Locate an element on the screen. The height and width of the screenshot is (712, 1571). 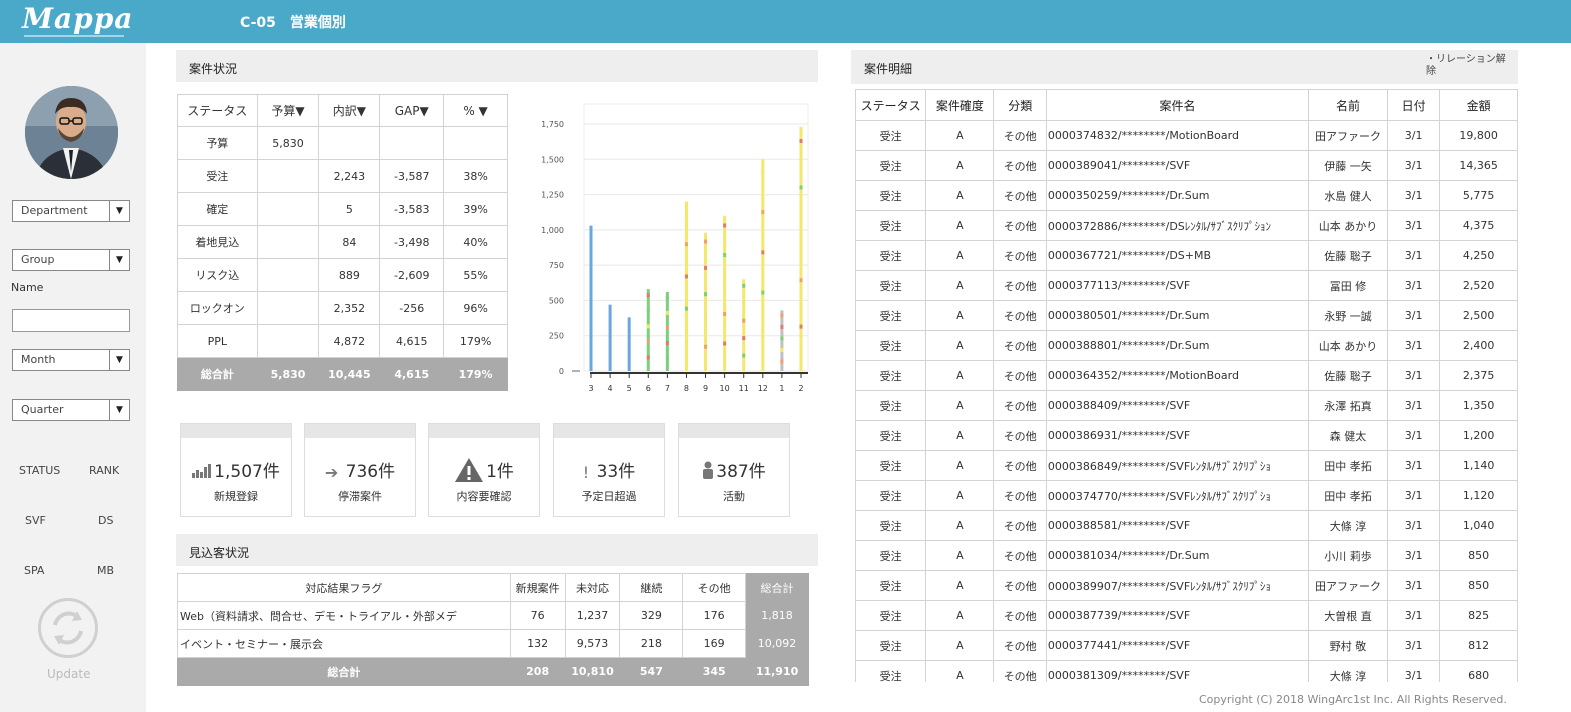
bar is located at coordinates (629, 344).